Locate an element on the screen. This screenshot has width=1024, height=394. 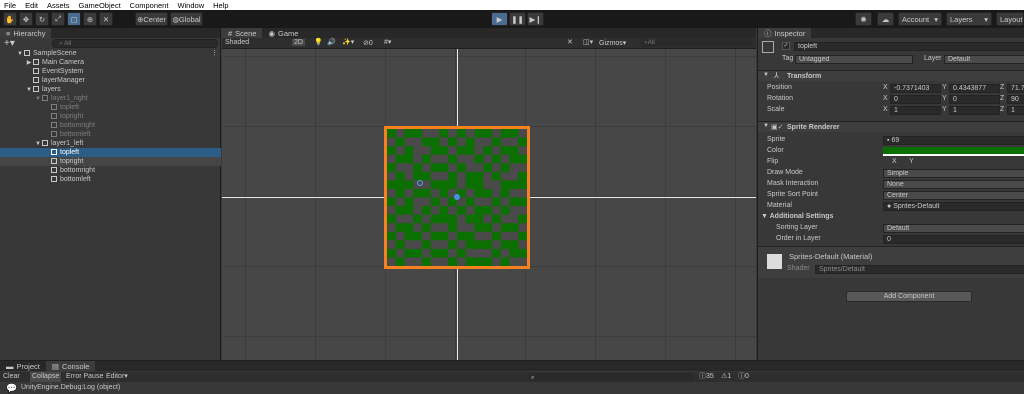
material-field: ● Sprites-Default is located at coordinates (953, 206).